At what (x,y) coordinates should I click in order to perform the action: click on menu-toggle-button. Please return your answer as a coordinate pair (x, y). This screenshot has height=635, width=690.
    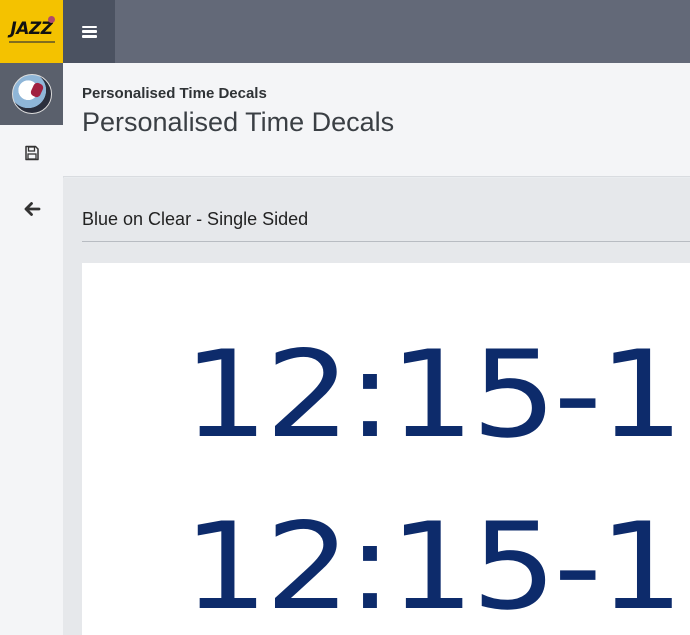
    Looking at the image, I should click on (89, 31).